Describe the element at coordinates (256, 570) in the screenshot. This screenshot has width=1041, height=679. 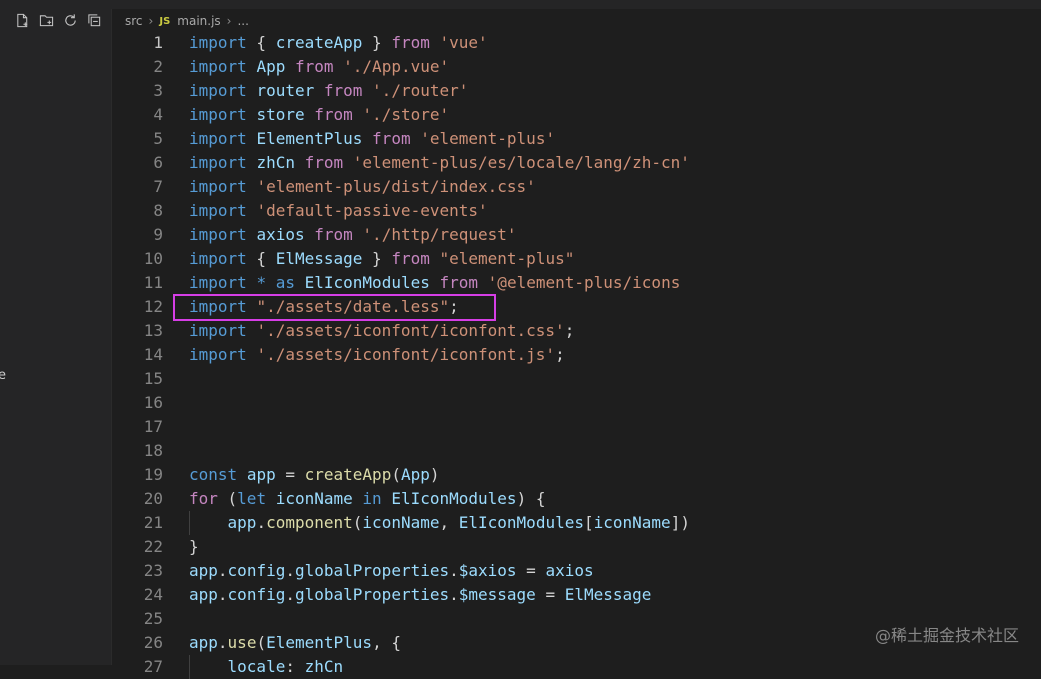
I see `code-token: config` at that location.